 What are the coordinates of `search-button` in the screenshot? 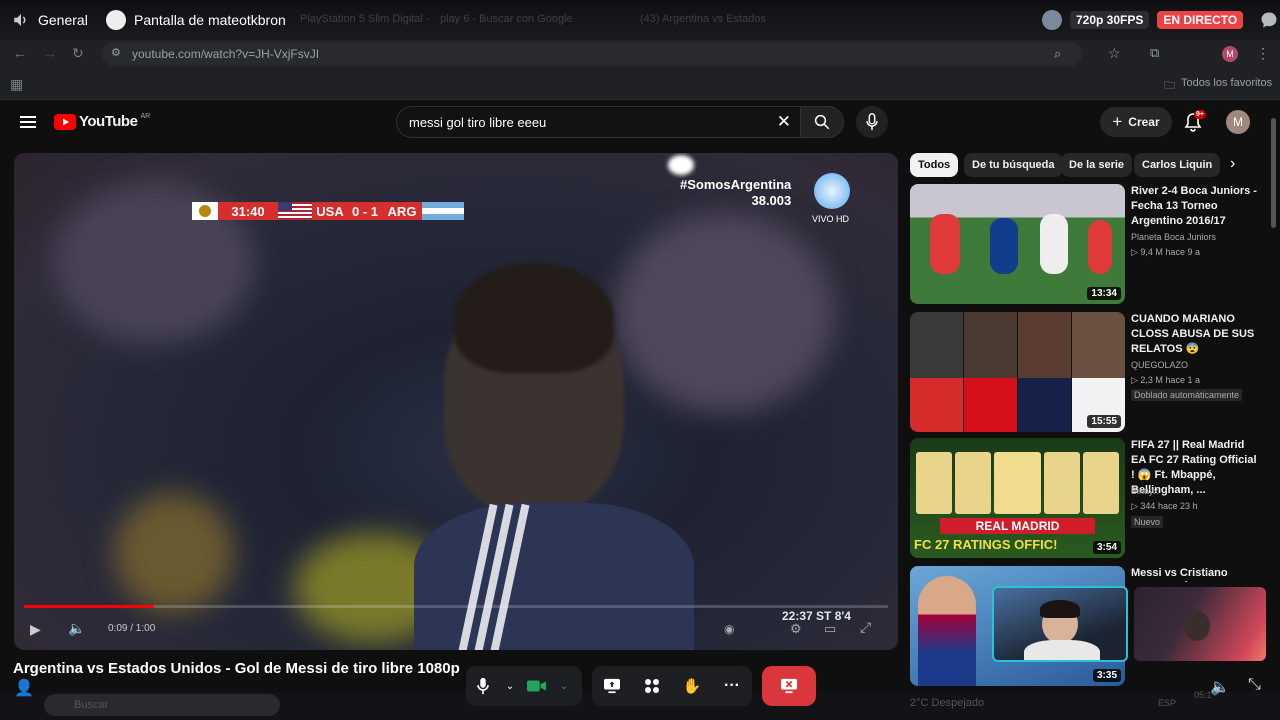 It's located at (822, 122).